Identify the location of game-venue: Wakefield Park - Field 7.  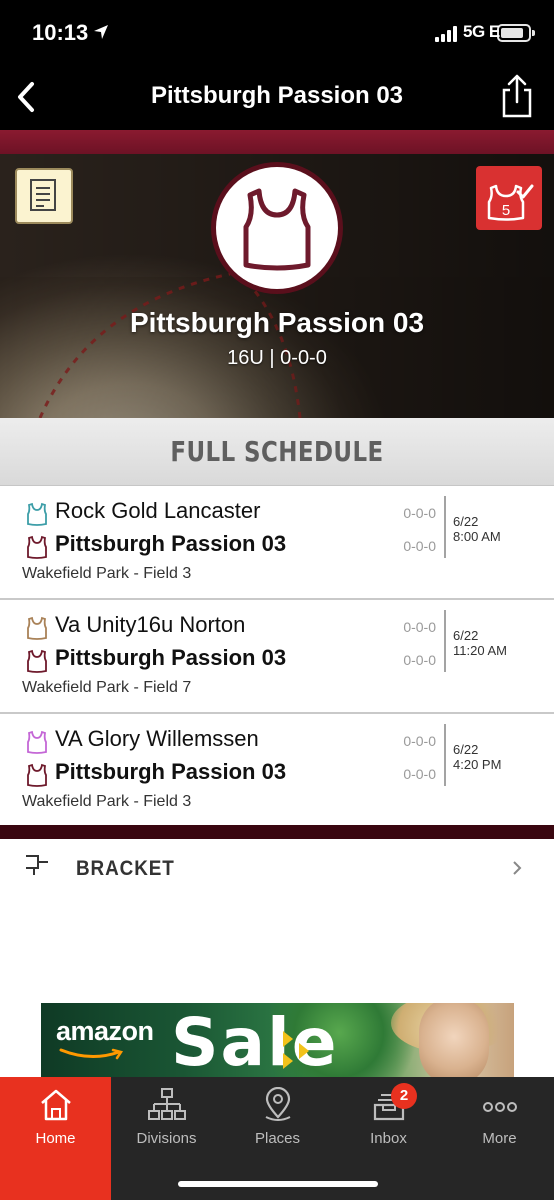
(107, 687).